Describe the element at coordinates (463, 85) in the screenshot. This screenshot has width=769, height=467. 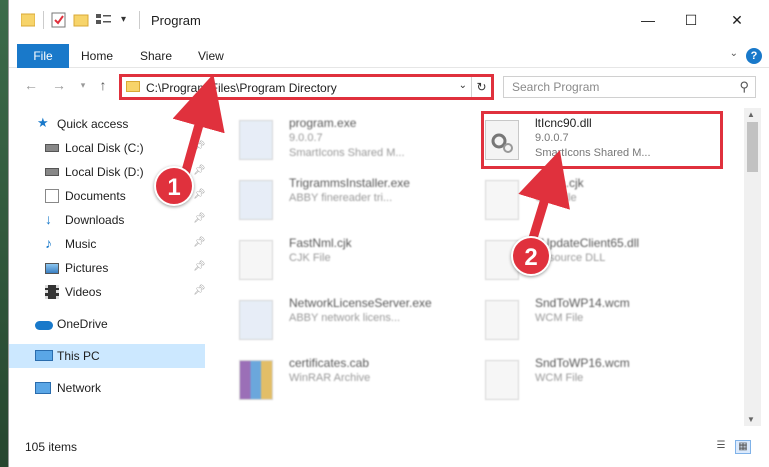
I see `address-dropdown-icon: ⌄` at that location.